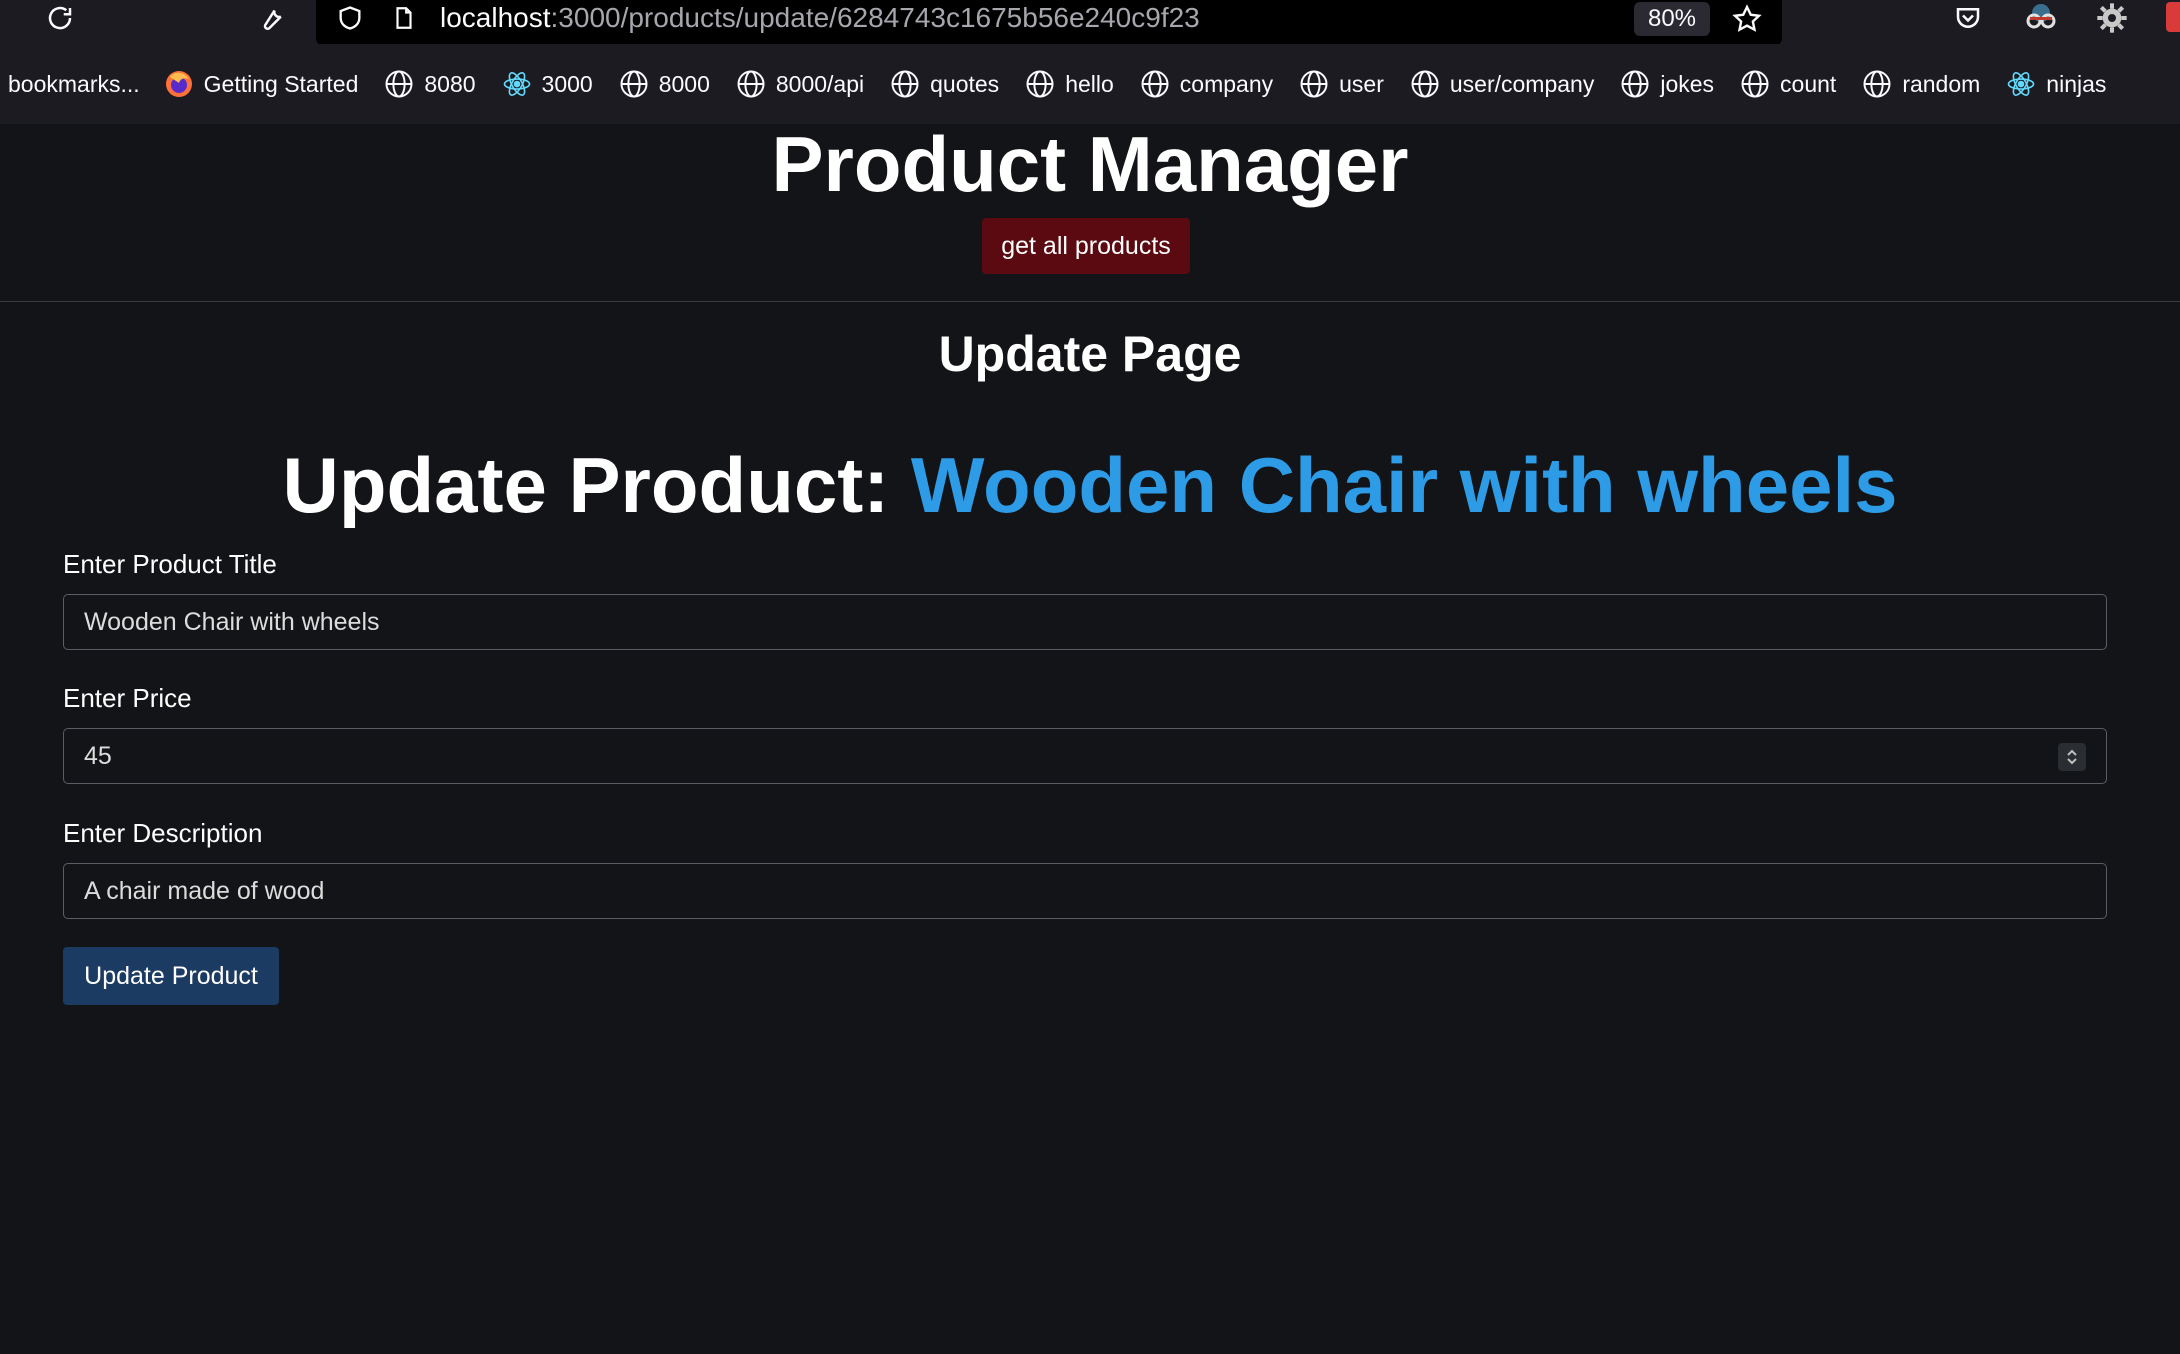  What do you see at coordinates (1747, 19) in the screenshot?
I see `star-icon` at bounding box center [1747, 19].